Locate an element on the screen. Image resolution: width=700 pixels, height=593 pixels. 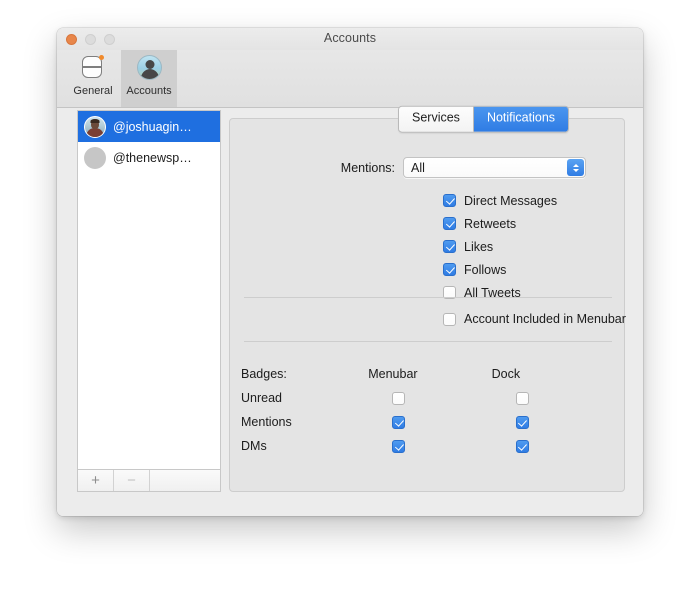
checkbox-row-all-tweets: All Tweets is located at coordinates (500, 292).